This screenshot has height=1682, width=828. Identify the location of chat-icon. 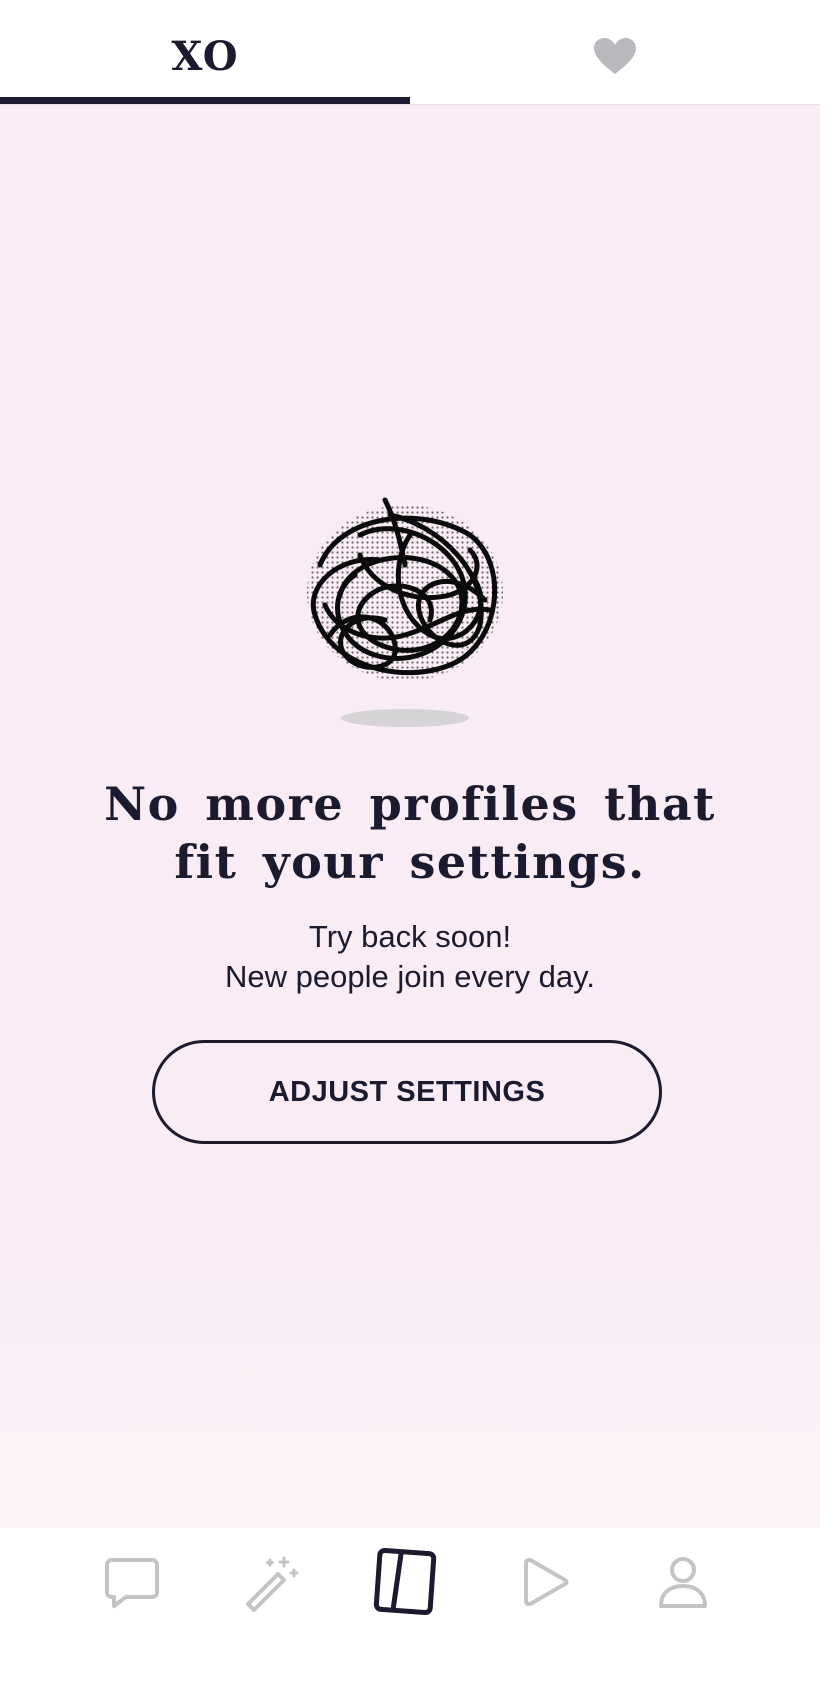
(132, 1583).